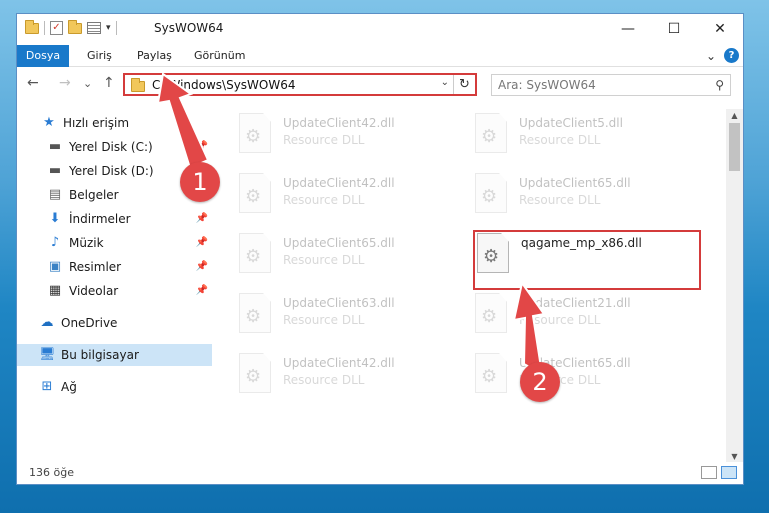 Image resolution: width=769 pixels, height=513 pixels. I want to click on sidebar-item-downloads: ⬇ İndirmeler 📌, so click(114, 219).